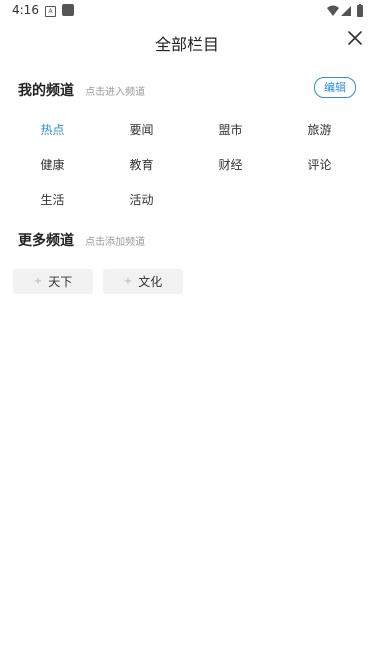 Image resolution: width=374 pixels, height=664 pixels. I want to click on channel-finance: 财经, so click(230, 170).